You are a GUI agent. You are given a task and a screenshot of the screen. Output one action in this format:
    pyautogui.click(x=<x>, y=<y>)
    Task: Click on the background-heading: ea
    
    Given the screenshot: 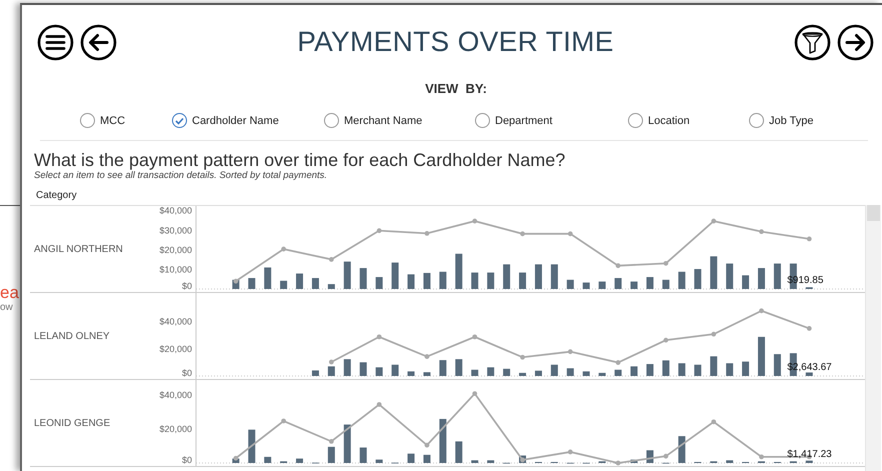 What is the action you would take?
    pyautogui.click(x=10, y=293)
    